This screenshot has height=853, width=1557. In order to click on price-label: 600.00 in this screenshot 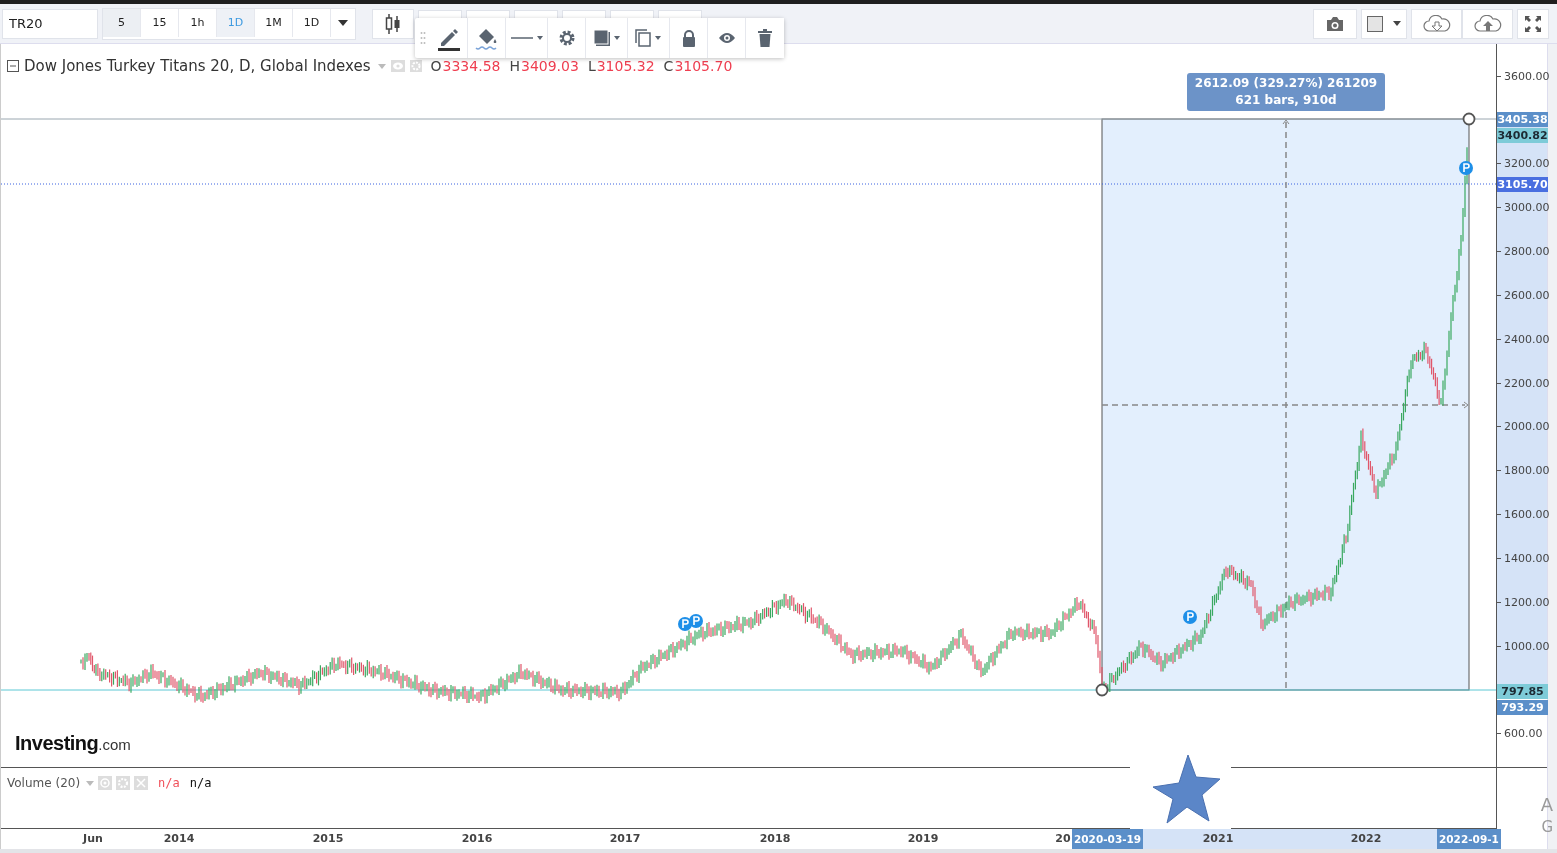, I will do `click(1523, 734)`.